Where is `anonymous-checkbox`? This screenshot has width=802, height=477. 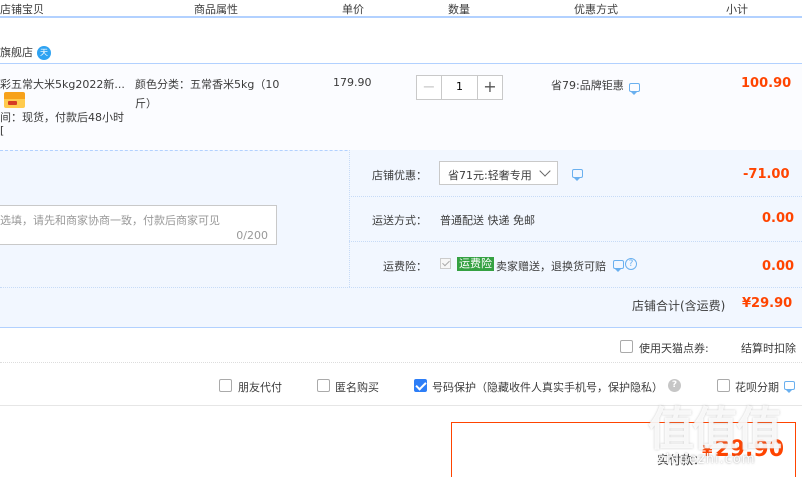
anonymous-checkbox is located at coordinates (323, 385).